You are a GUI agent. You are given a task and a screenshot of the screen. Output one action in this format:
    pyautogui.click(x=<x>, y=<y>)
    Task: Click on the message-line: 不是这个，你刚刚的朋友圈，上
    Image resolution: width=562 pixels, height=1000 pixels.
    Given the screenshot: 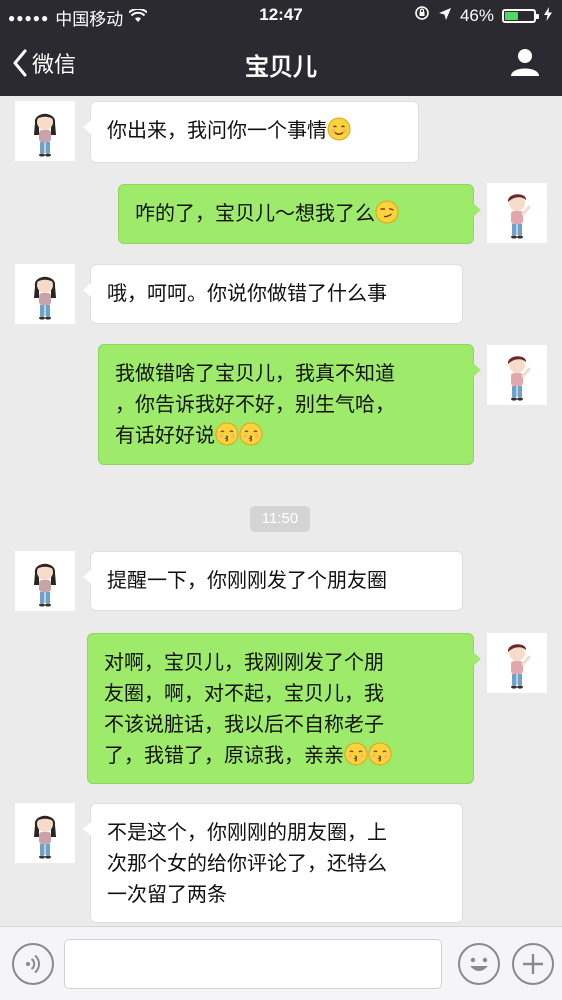 What is the action you would take?
    pyautogui.click(x=247, y=832)
    